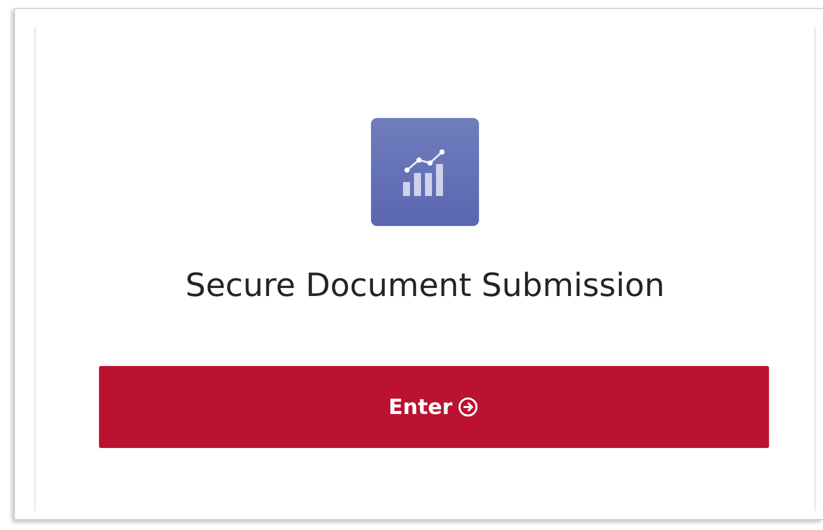 Image resolution: width=823 pixels, height=530 pixels. I want to click on chart-app-icon, so click(425, 172).